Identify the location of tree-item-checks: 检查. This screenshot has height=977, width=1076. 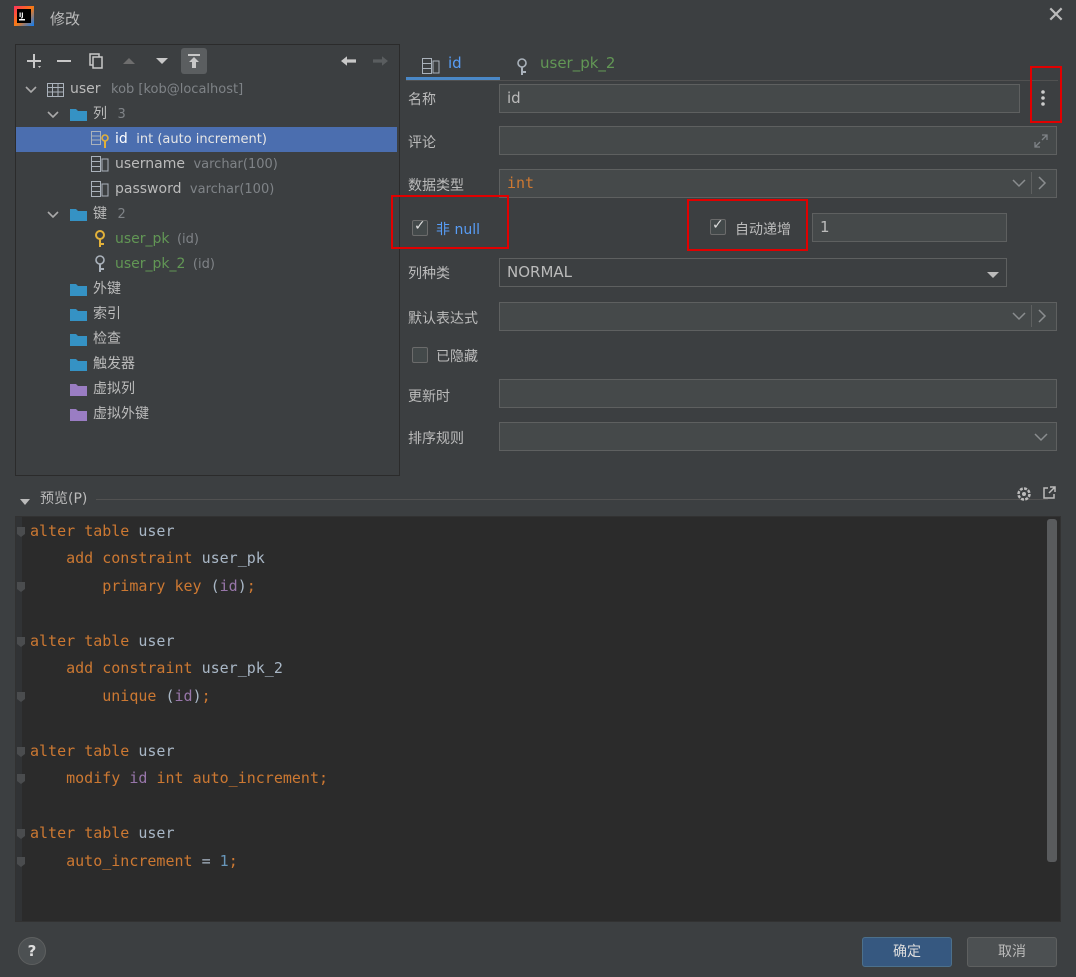
(107, 339).